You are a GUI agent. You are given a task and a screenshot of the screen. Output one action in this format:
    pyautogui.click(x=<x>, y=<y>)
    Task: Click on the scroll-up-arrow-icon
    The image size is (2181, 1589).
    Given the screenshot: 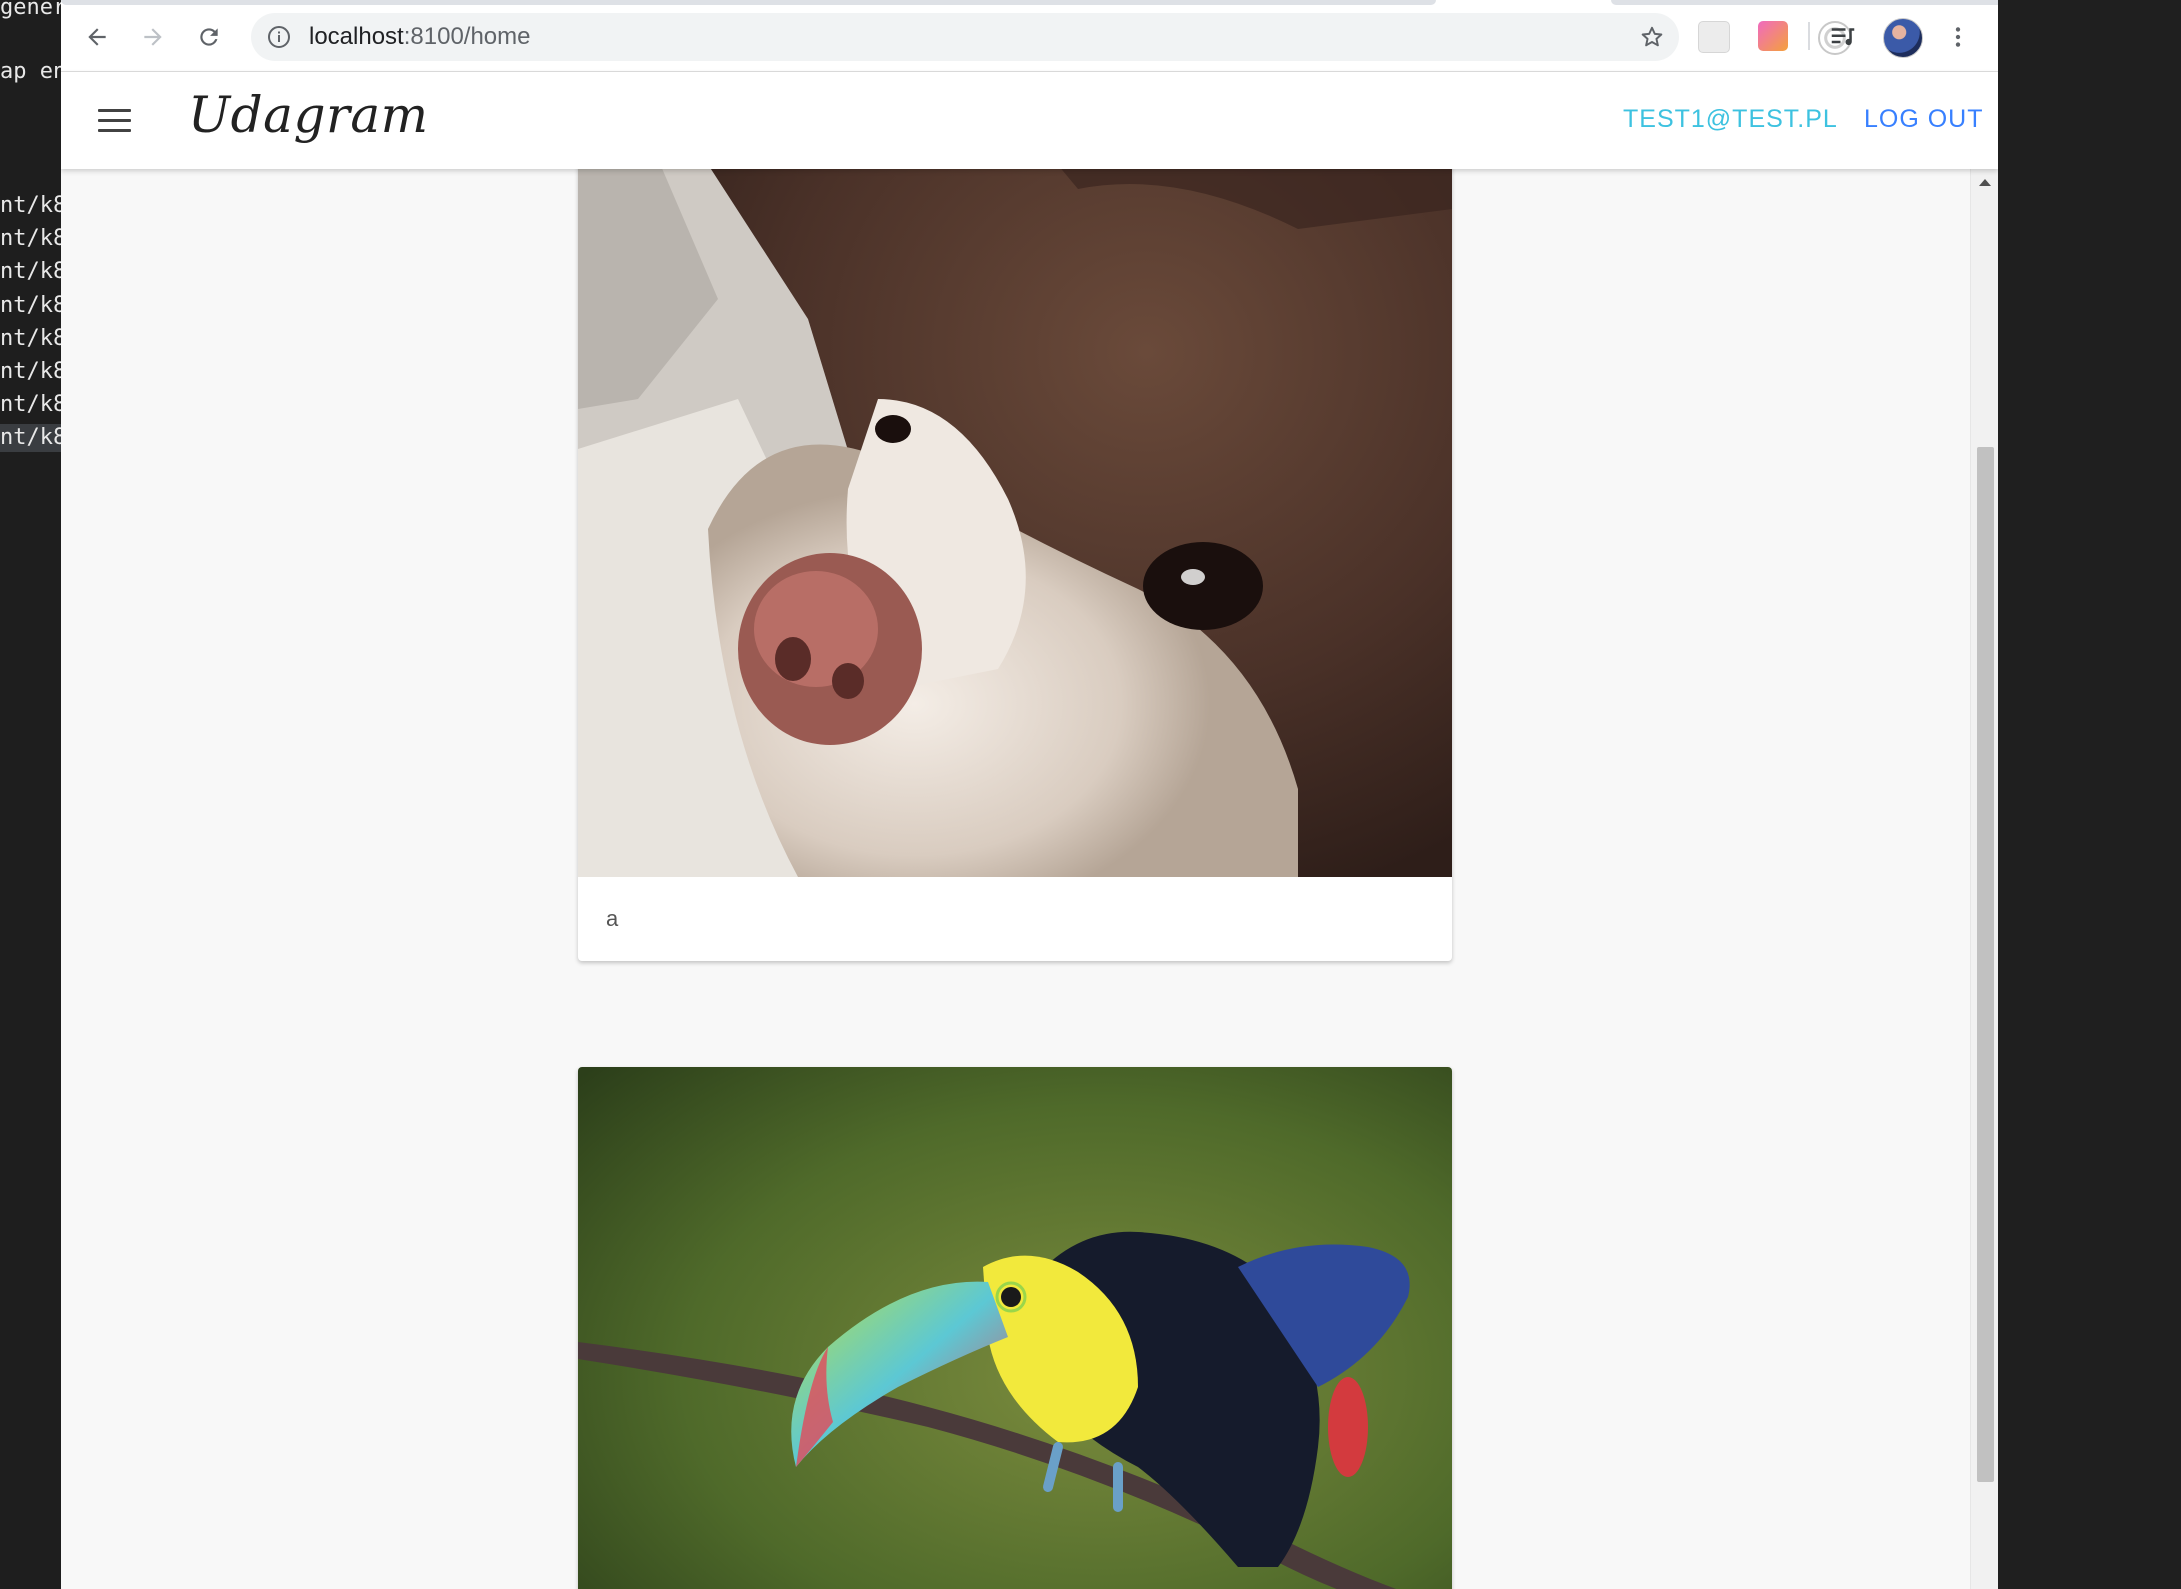 What is the action you would take?
    pyautogui.click(x=1985, y=182)
    